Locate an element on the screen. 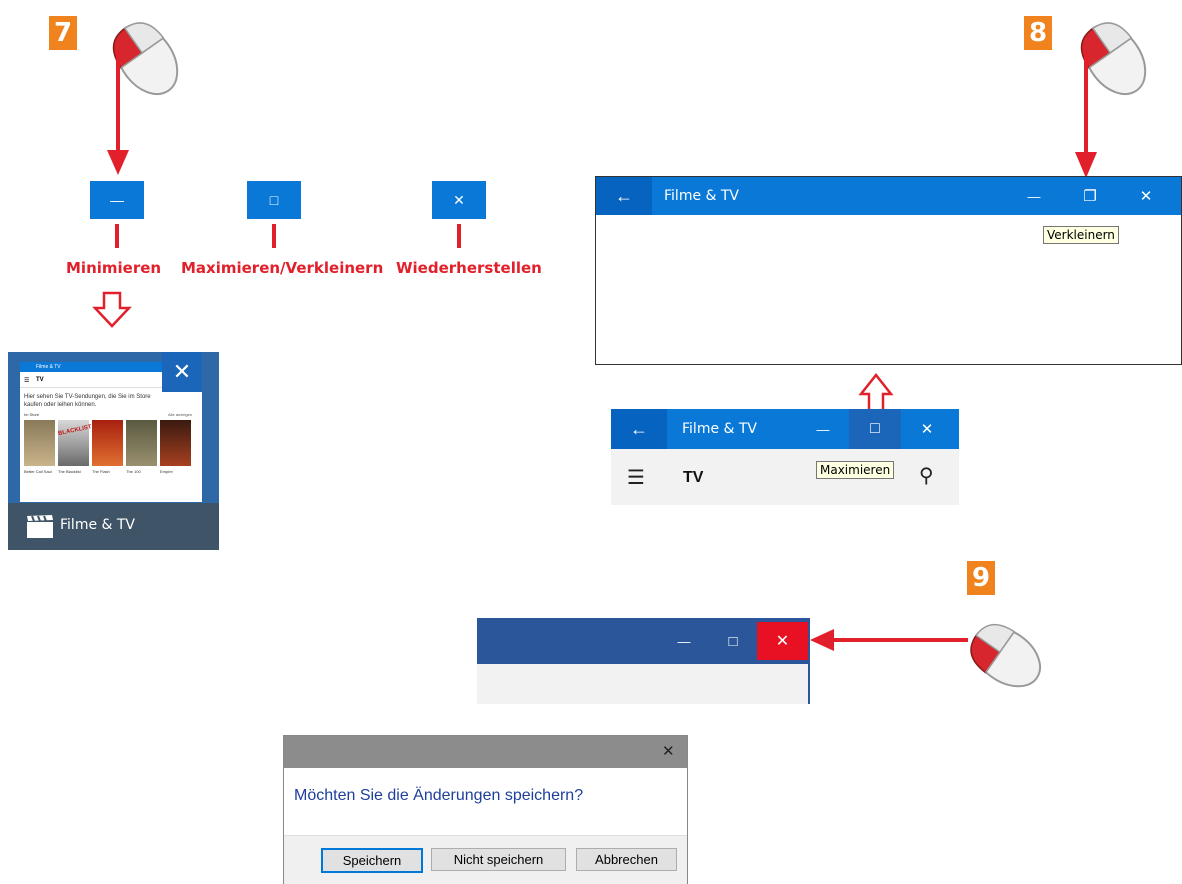 Image resolution: width=1182 pixels, height=884 pixels. thumb-title-text: BLACKLIST is located at coordinates (75, 431).